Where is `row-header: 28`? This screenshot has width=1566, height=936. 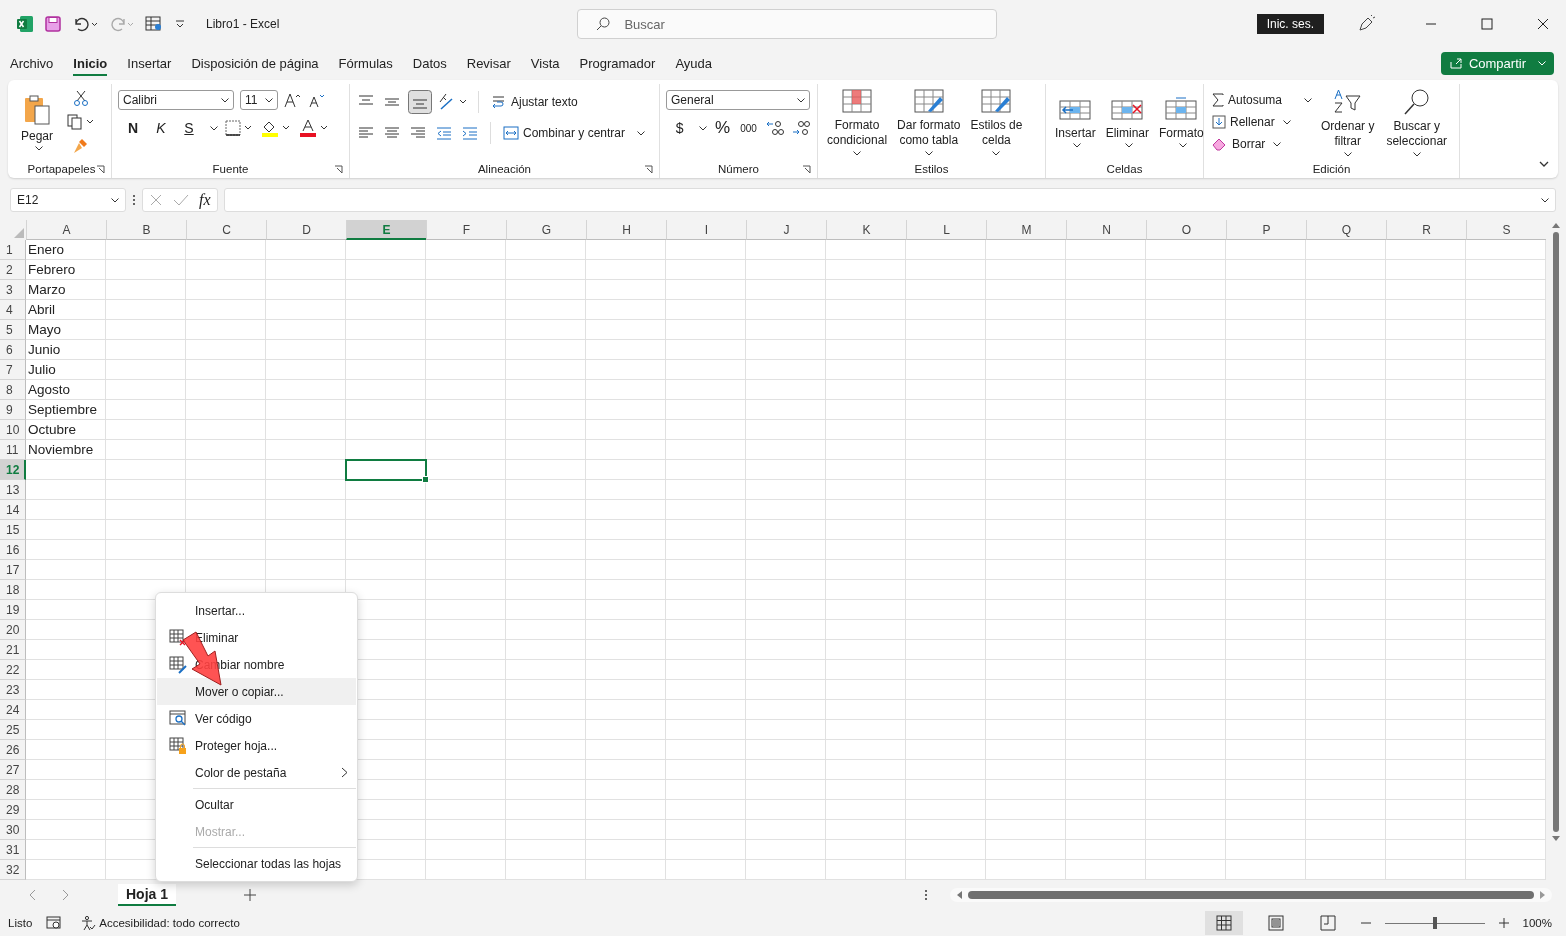 row-header: 28 is located at coordinates (13, 790).